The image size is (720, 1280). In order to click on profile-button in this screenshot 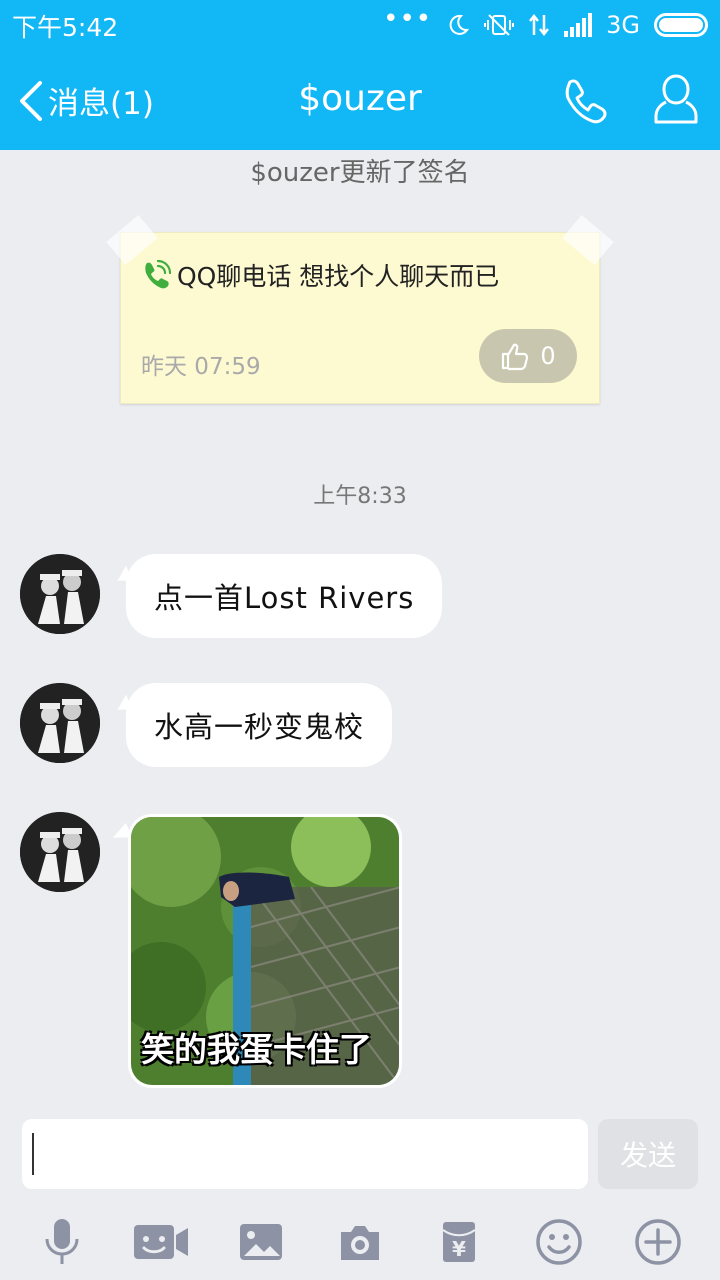, I will do `click(676, 102)`.